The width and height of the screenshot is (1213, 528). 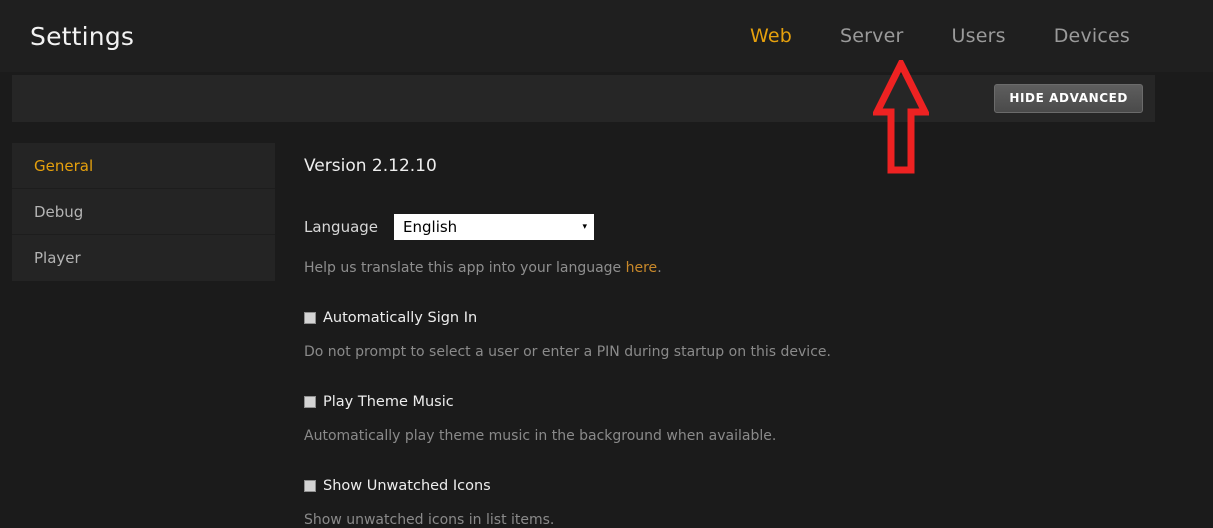 What do you see at coordinates (940, 36) in the screenshot?
I see `primary-nav-tabs: Web Server Users Devices` at bounding box center [940, 36].